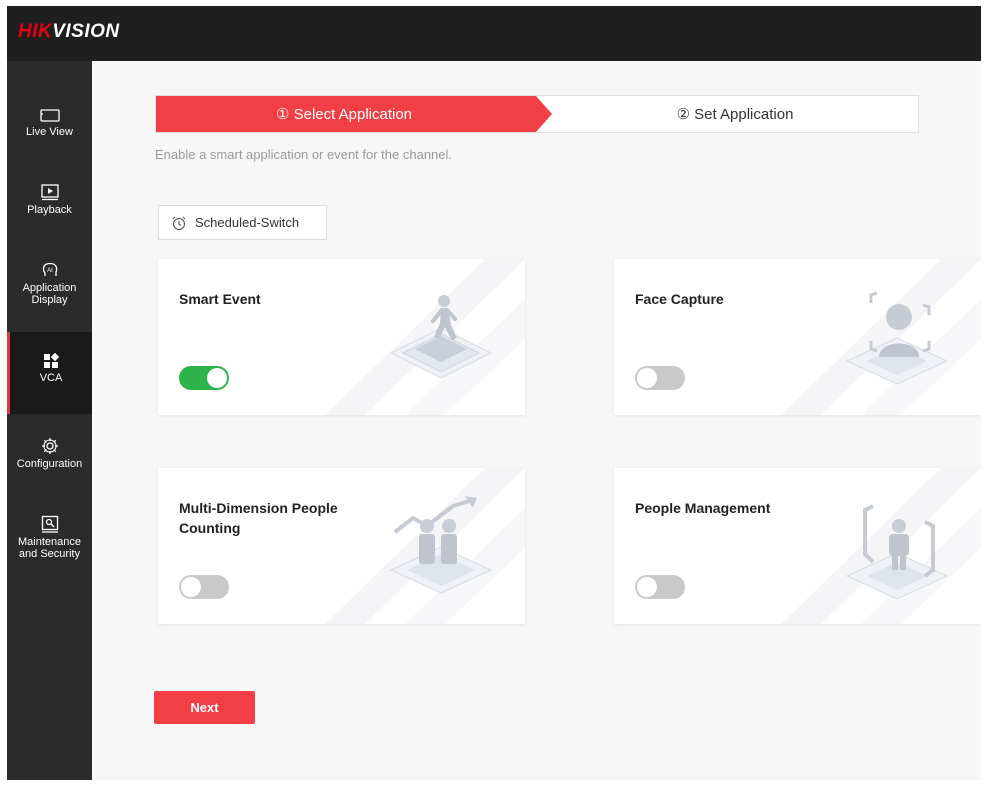  What do you see at coordinates (86, 31) in the screenshot?
I see `logo-white-text: VISION` at bounding box center [86, 31].